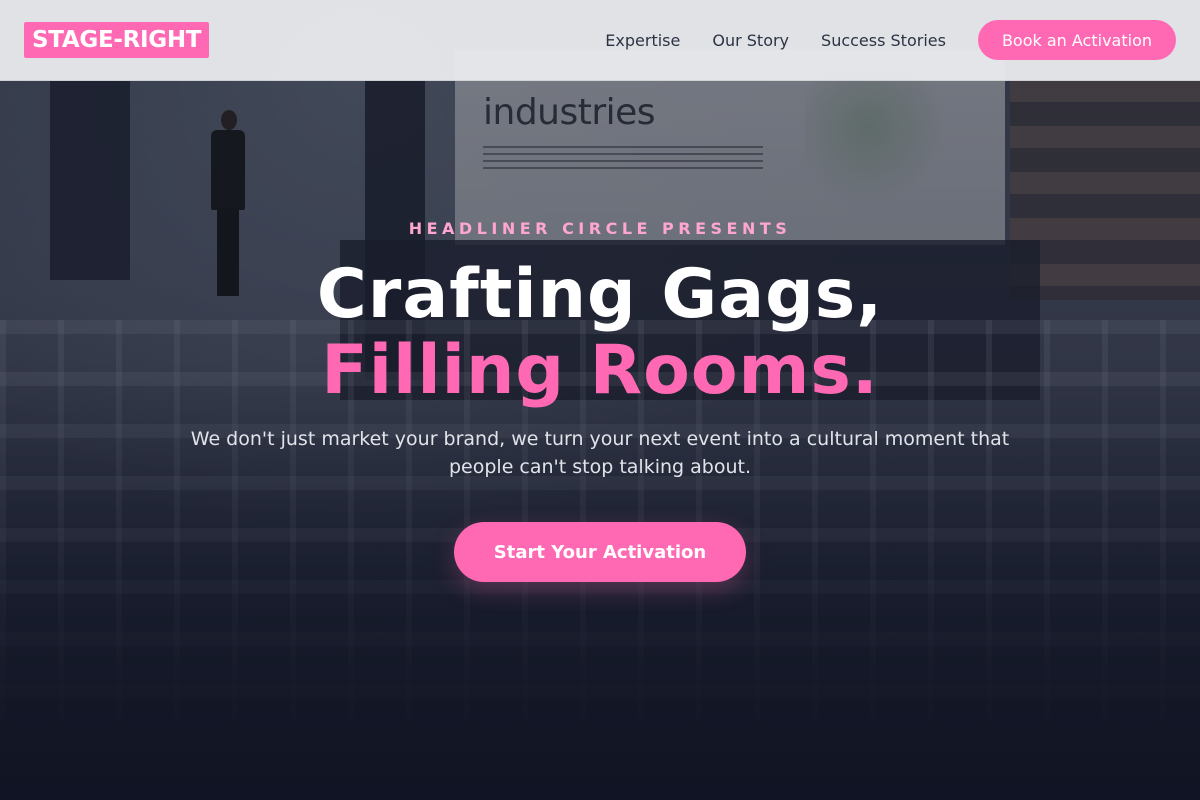  What do you see at coordinates (883, 40) in the screenshot?
I see `nav-link-success-stories: Success Stories` at bounding box center [883, 40].